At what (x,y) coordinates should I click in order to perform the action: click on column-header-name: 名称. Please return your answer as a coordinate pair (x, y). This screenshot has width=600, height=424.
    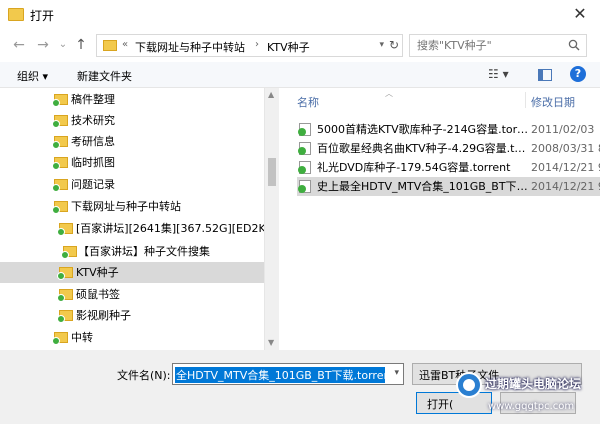
    Looking at the image, I should click on (308, 102).